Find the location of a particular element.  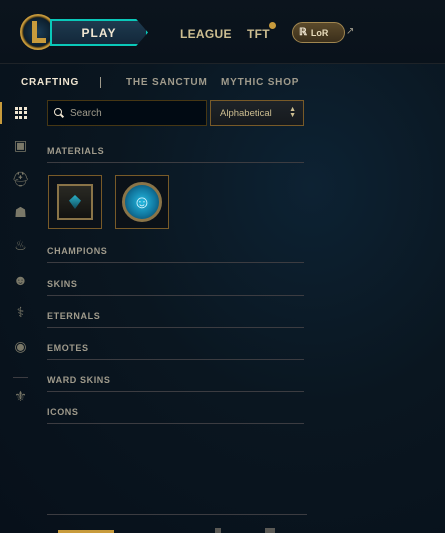

material-tile-chest is located at coordinates (75, 202).